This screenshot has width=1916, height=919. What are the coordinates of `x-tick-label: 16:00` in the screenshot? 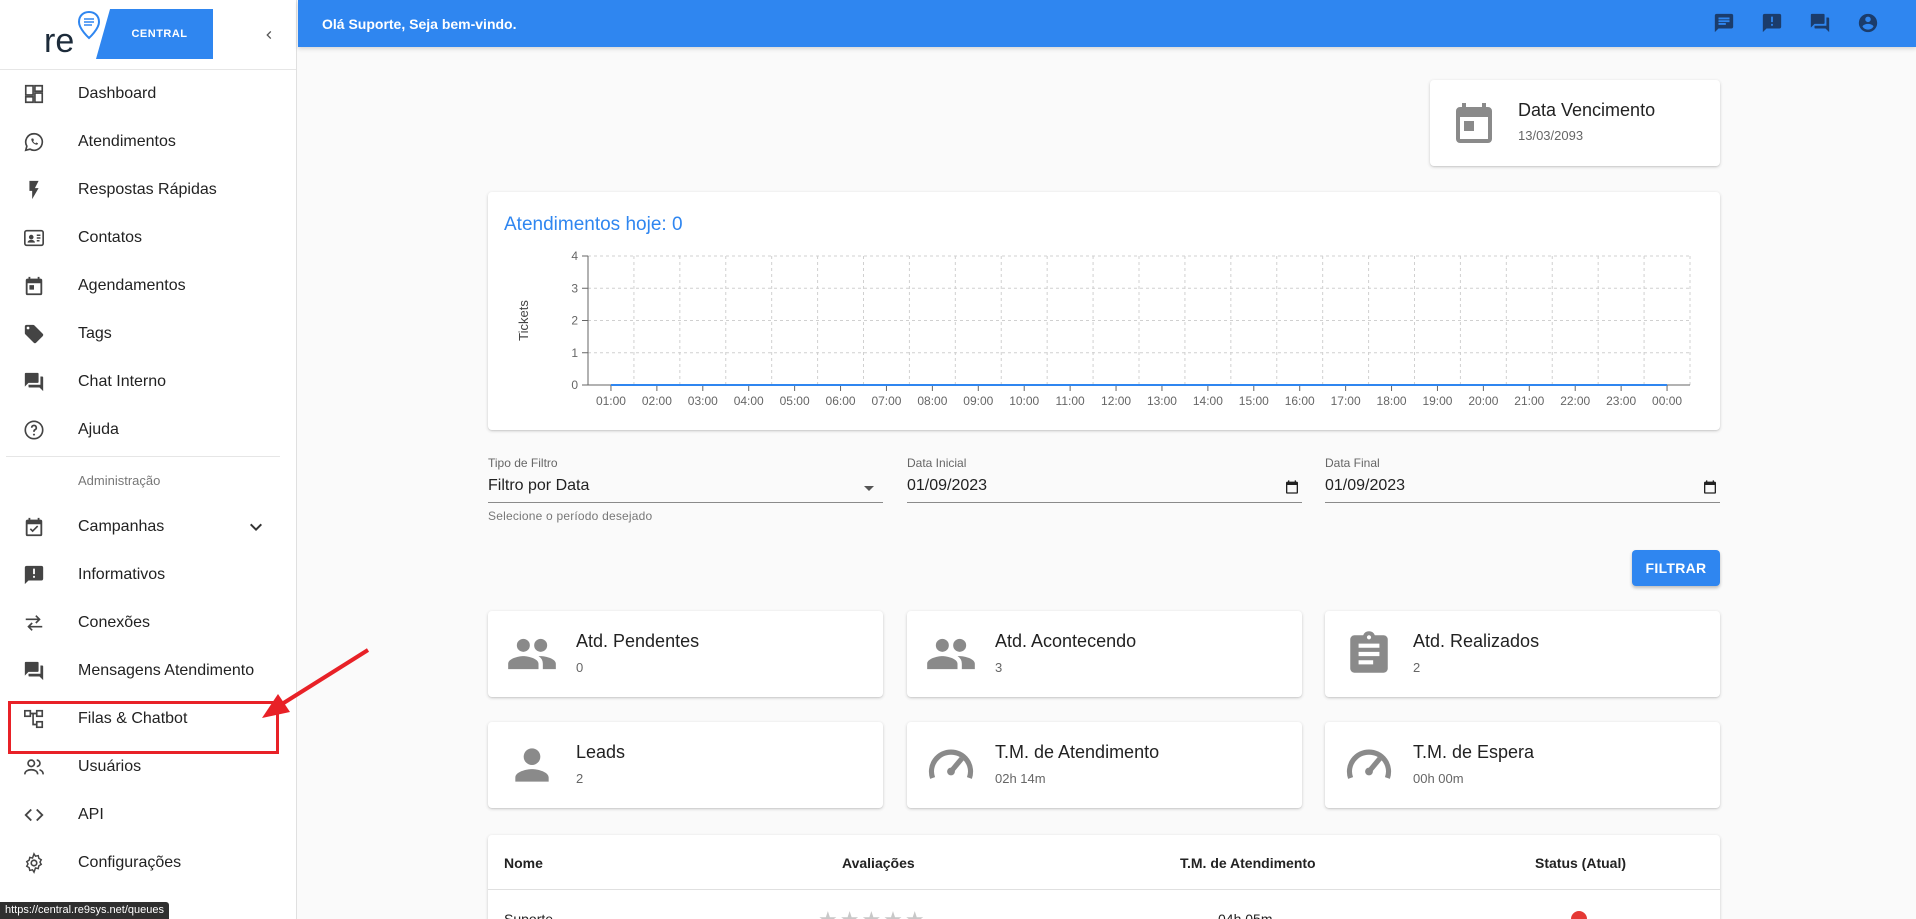 It's located at (1300, 401).